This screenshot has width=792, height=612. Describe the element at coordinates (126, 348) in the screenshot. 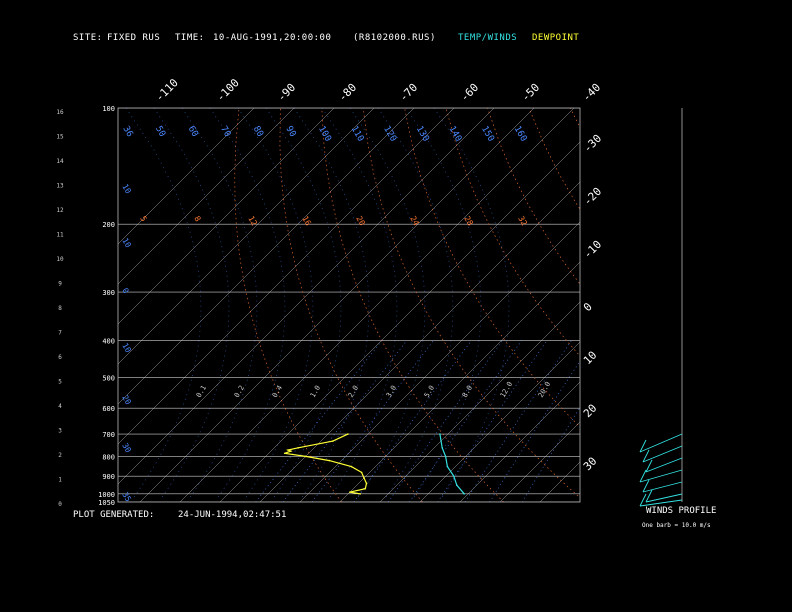

I see `left-blue-label-3: 10` at that location.